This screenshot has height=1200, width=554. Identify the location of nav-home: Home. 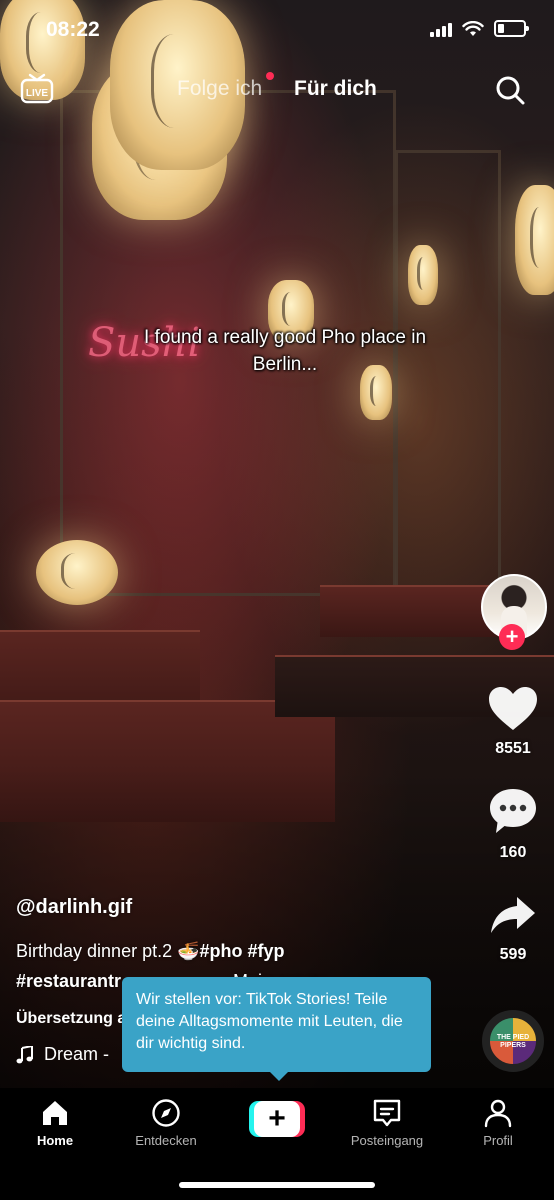
(55, 1123).